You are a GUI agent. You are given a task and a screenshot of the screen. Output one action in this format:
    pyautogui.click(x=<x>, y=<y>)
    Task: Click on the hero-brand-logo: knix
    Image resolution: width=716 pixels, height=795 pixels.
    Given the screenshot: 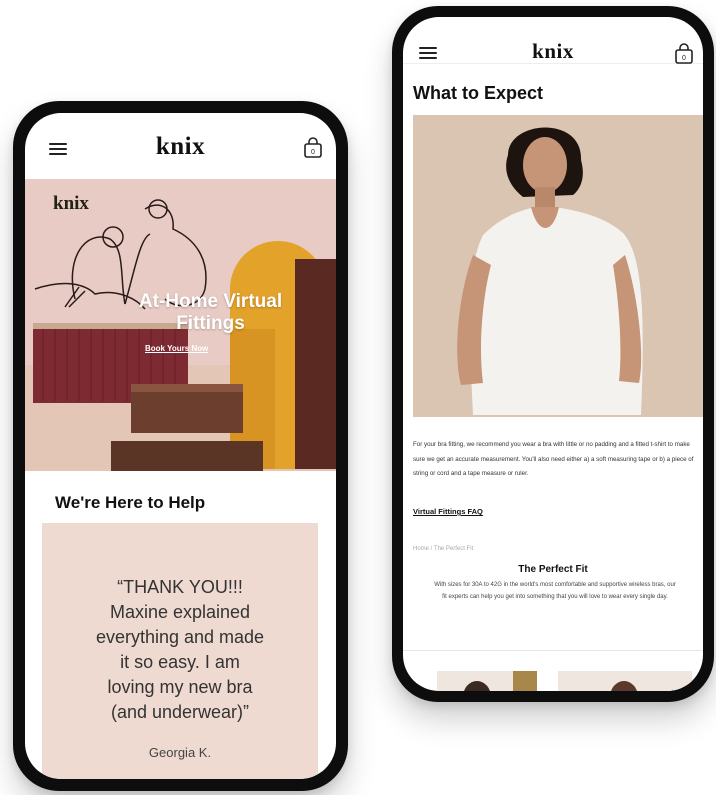 What is the action you would take?
    pyautogui.click(x=71, y=203)
    